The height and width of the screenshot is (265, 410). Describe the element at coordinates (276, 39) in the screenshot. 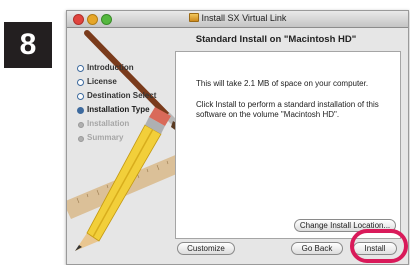

I see `installer-subtitle: Standard Install on "Macintosh HD"` at that location.